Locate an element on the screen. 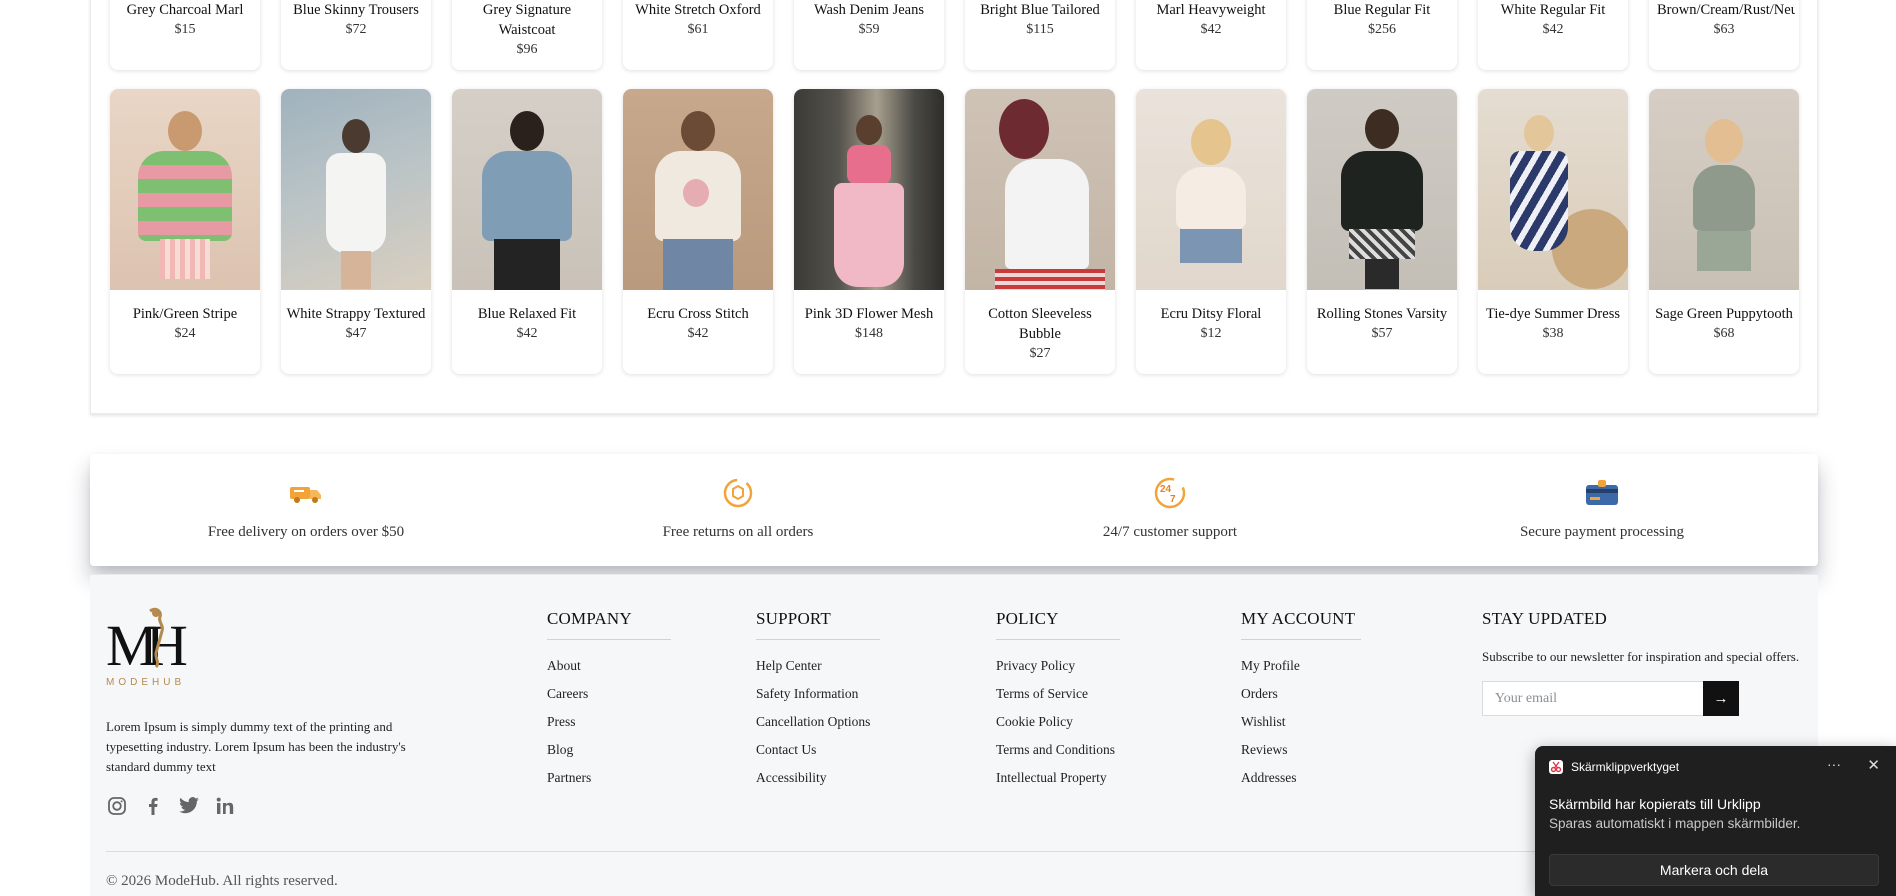  product-card: Pink 3D Flower Mesh $148 is located at coordinates (869, 231).